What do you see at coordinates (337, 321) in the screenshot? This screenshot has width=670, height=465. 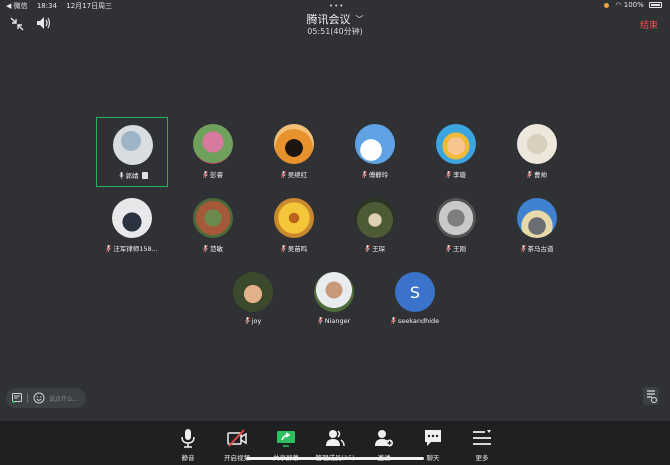 I see `participant-name: Nianger` at bounding box center [337, 321].